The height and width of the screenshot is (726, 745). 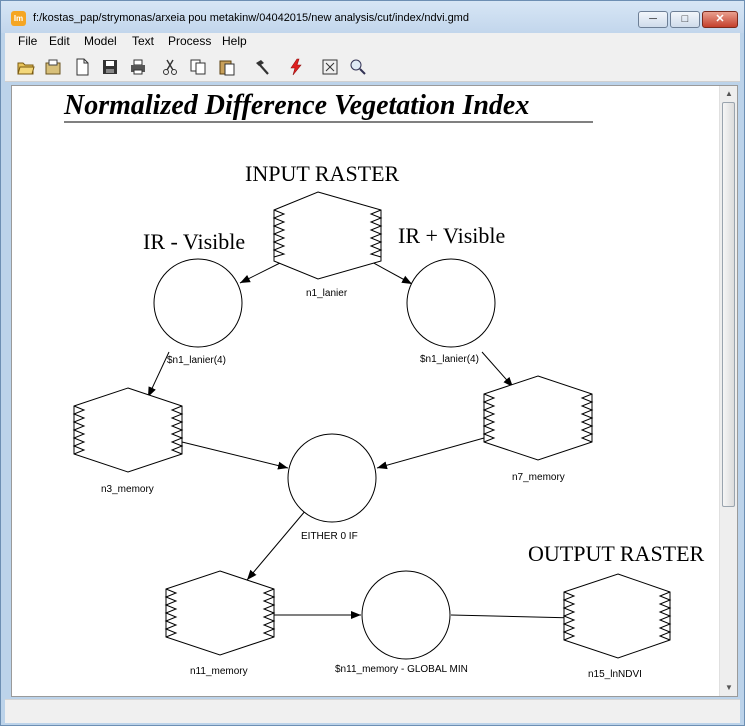 What do you see at coordinates (158, 374) in the screenshot?
I see `edge-left-function-to-n3` at bounding box center [158, 374].